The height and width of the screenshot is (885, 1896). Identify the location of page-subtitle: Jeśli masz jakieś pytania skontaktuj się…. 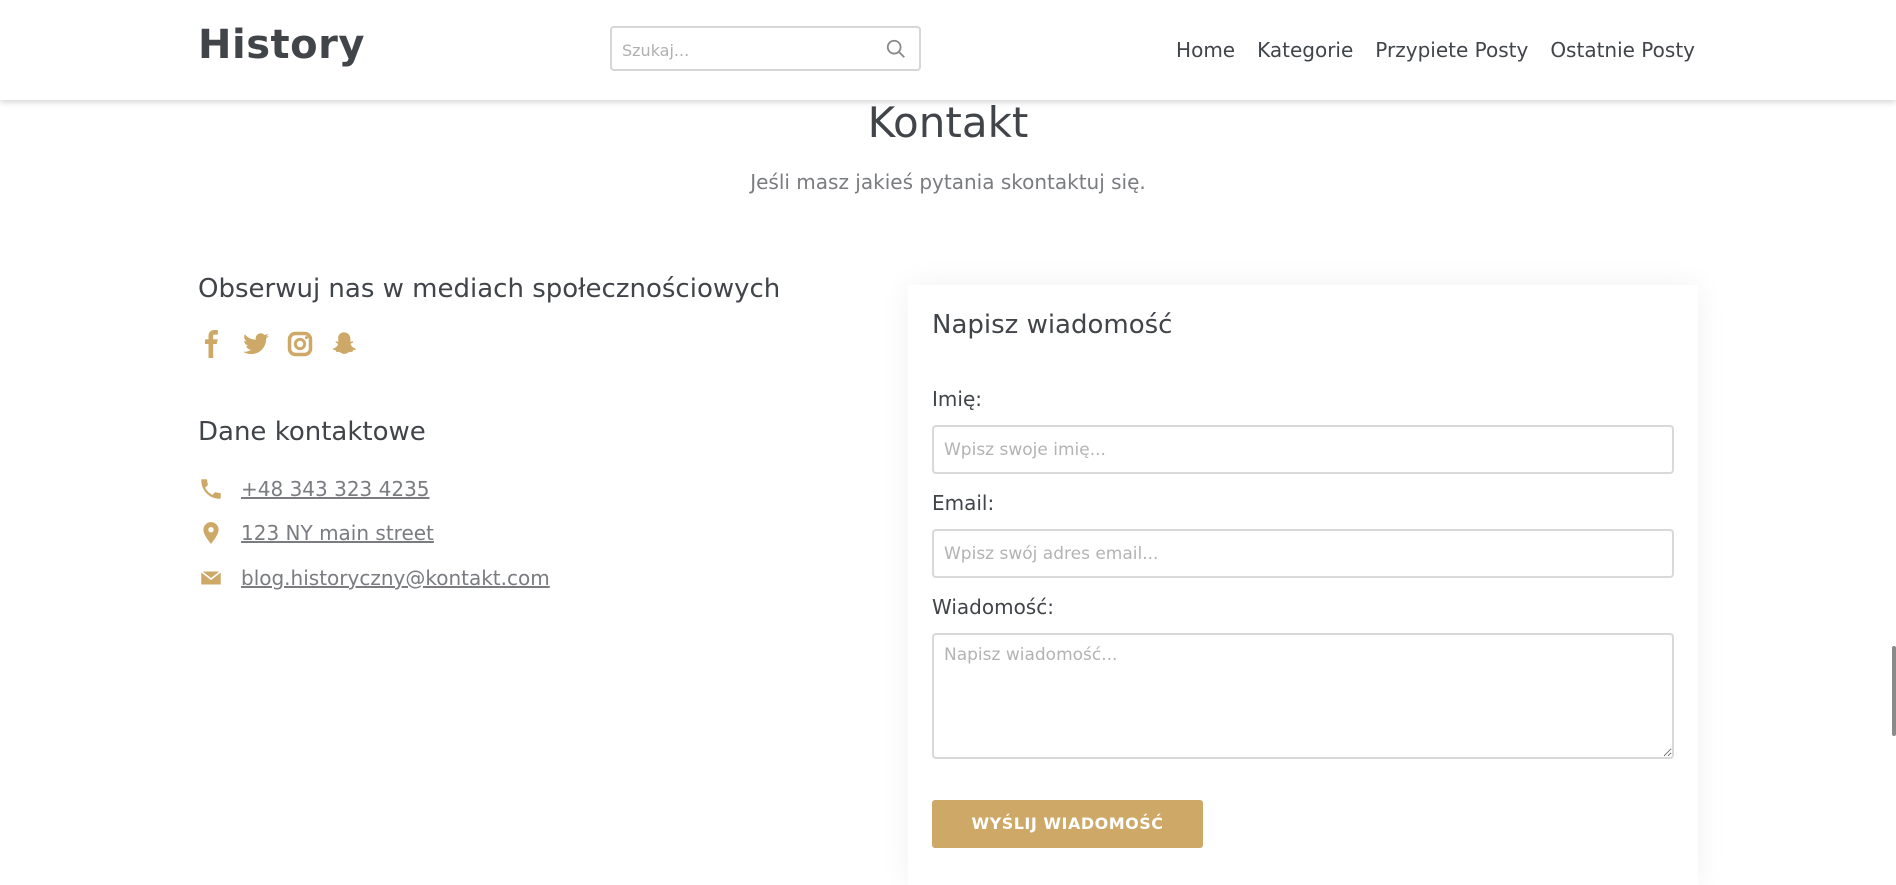
(948, 182).